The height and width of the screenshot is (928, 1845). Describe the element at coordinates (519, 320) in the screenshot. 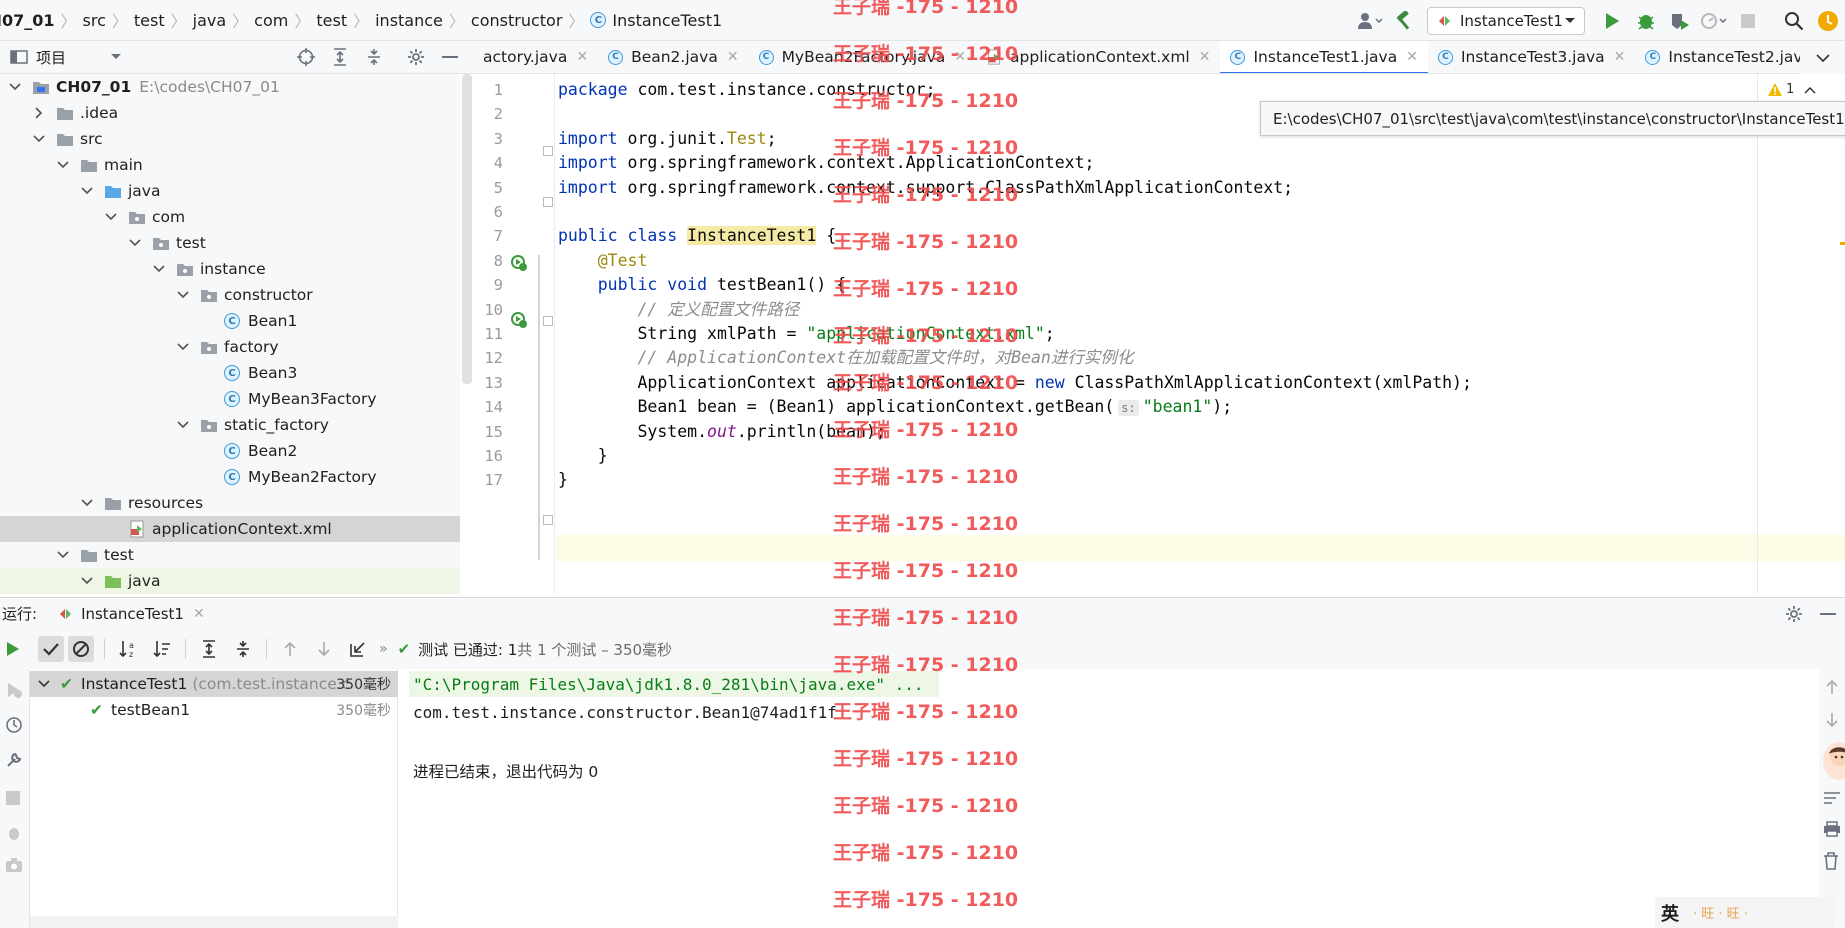

I see `run-test-method-gutter-icon` at that location.